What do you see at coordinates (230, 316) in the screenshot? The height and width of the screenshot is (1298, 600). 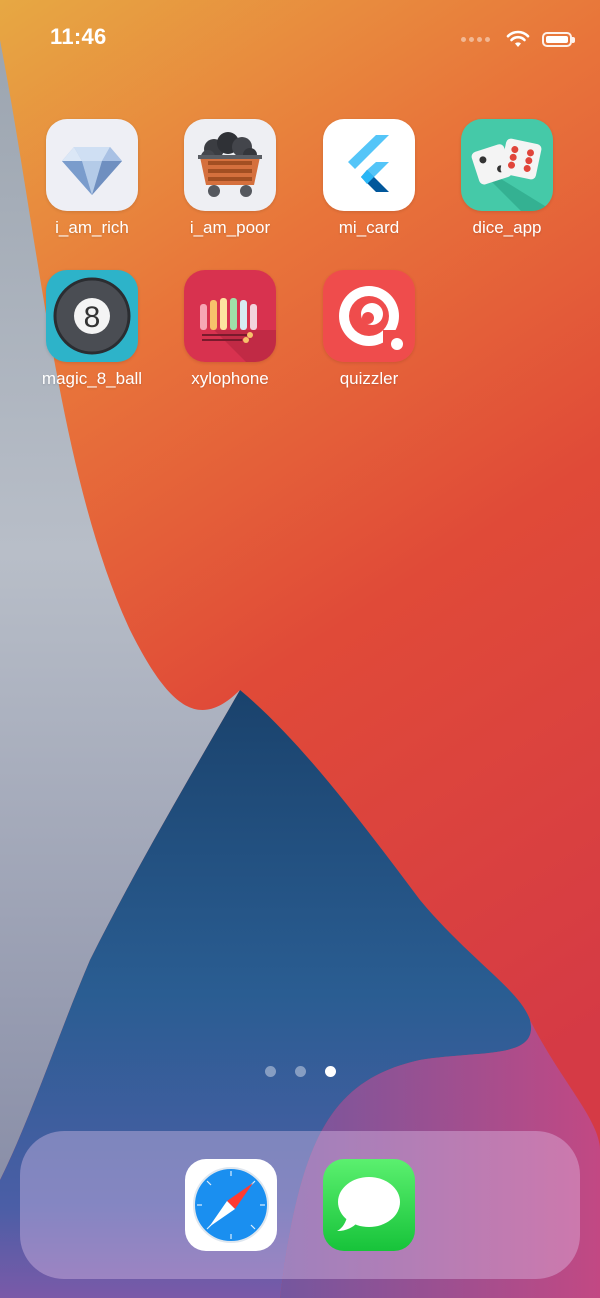 I see `xylophone-icon` at bounding box center [230, 316].